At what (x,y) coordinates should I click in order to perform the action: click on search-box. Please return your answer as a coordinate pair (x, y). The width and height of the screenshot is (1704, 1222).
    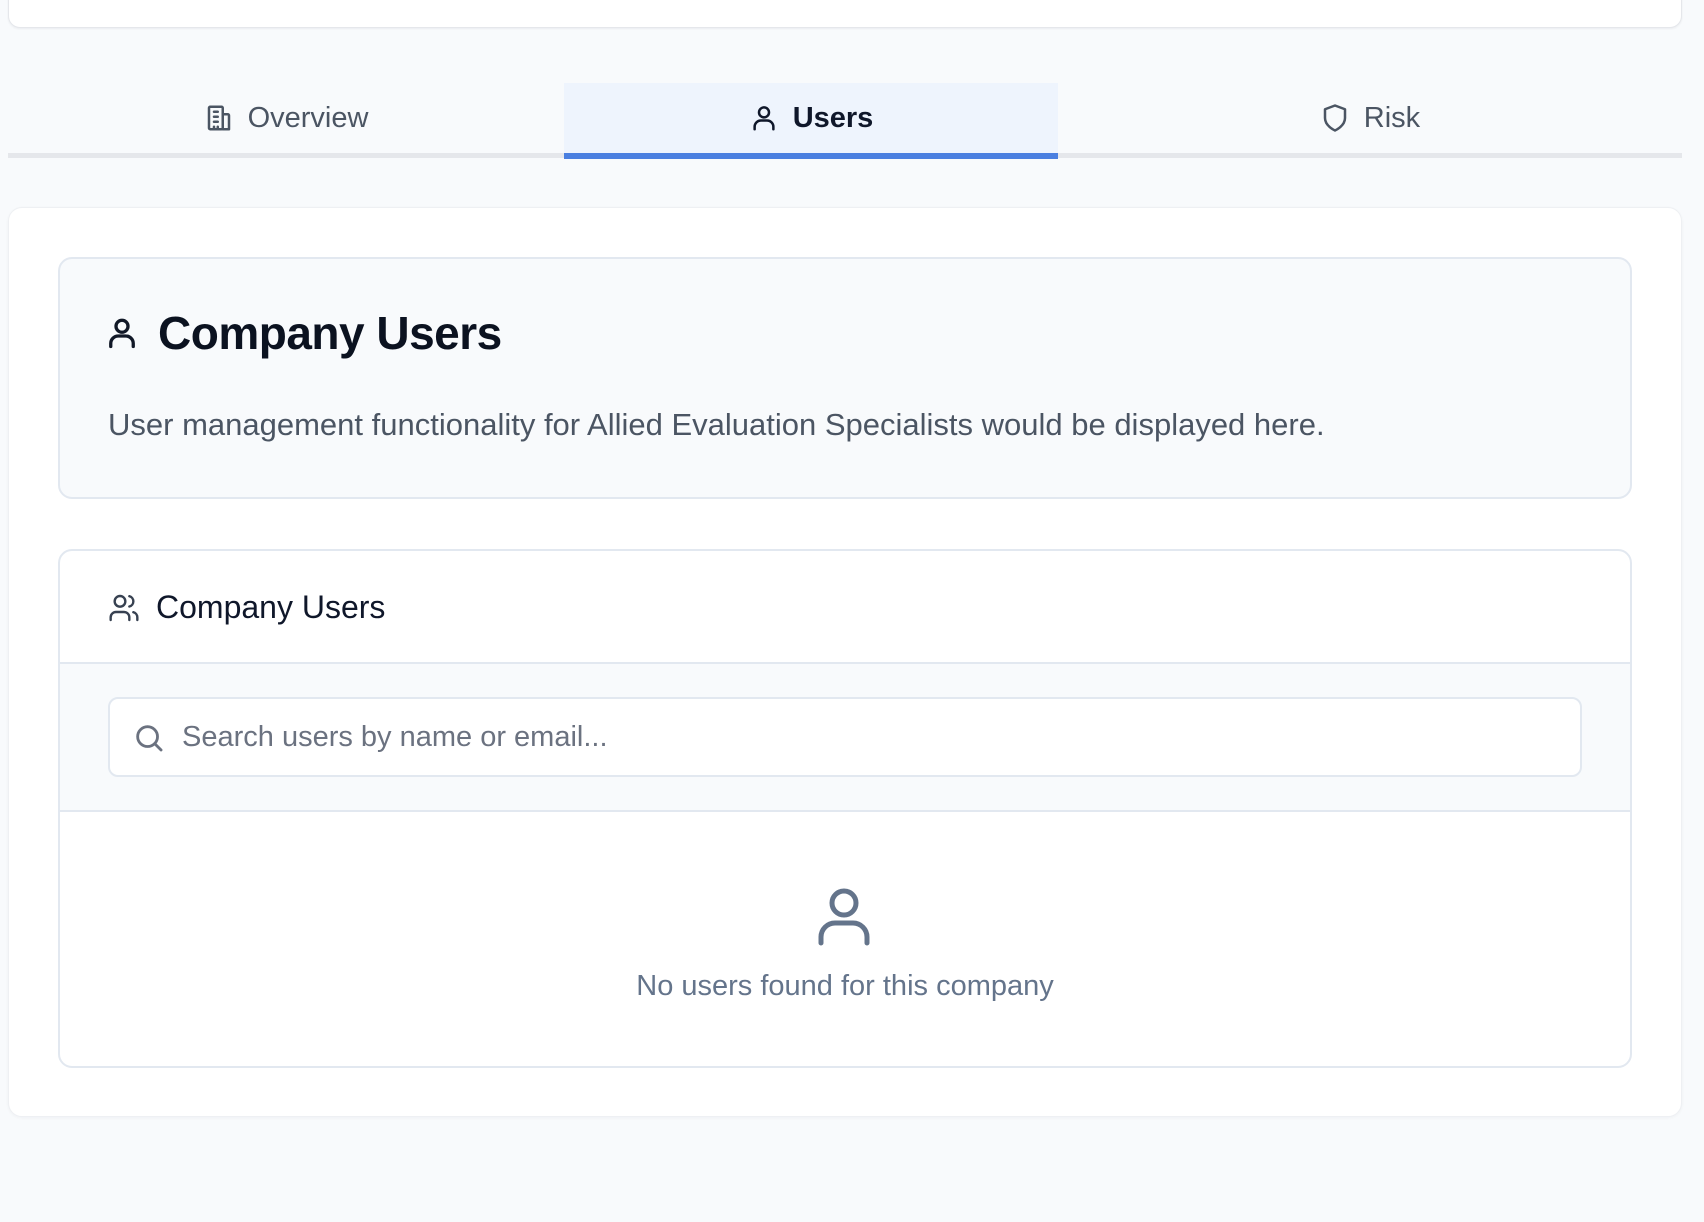
    Looking at the image, I should click on (845, 737).